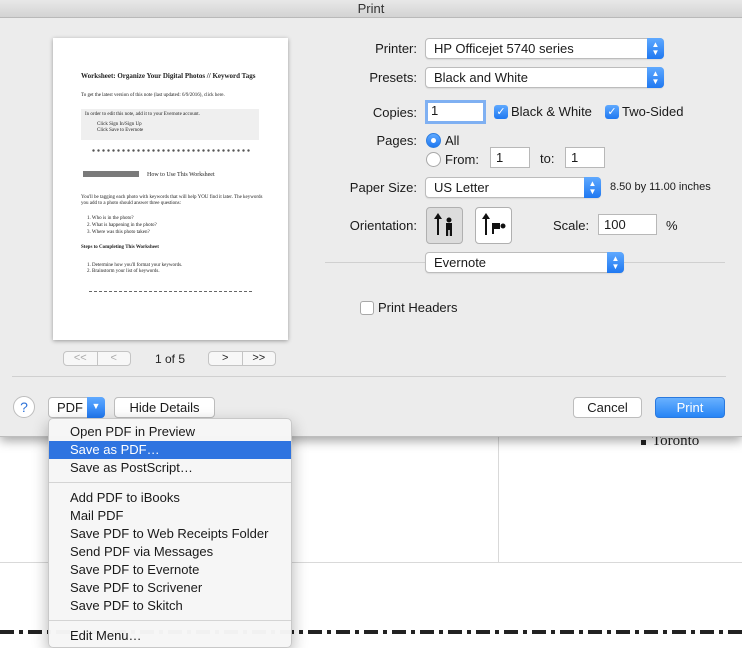 The width and height of the screenshot is (742, 648). I want to click on menu-item-send-via-messages: Send PDF via Messages, so click(170, 552).